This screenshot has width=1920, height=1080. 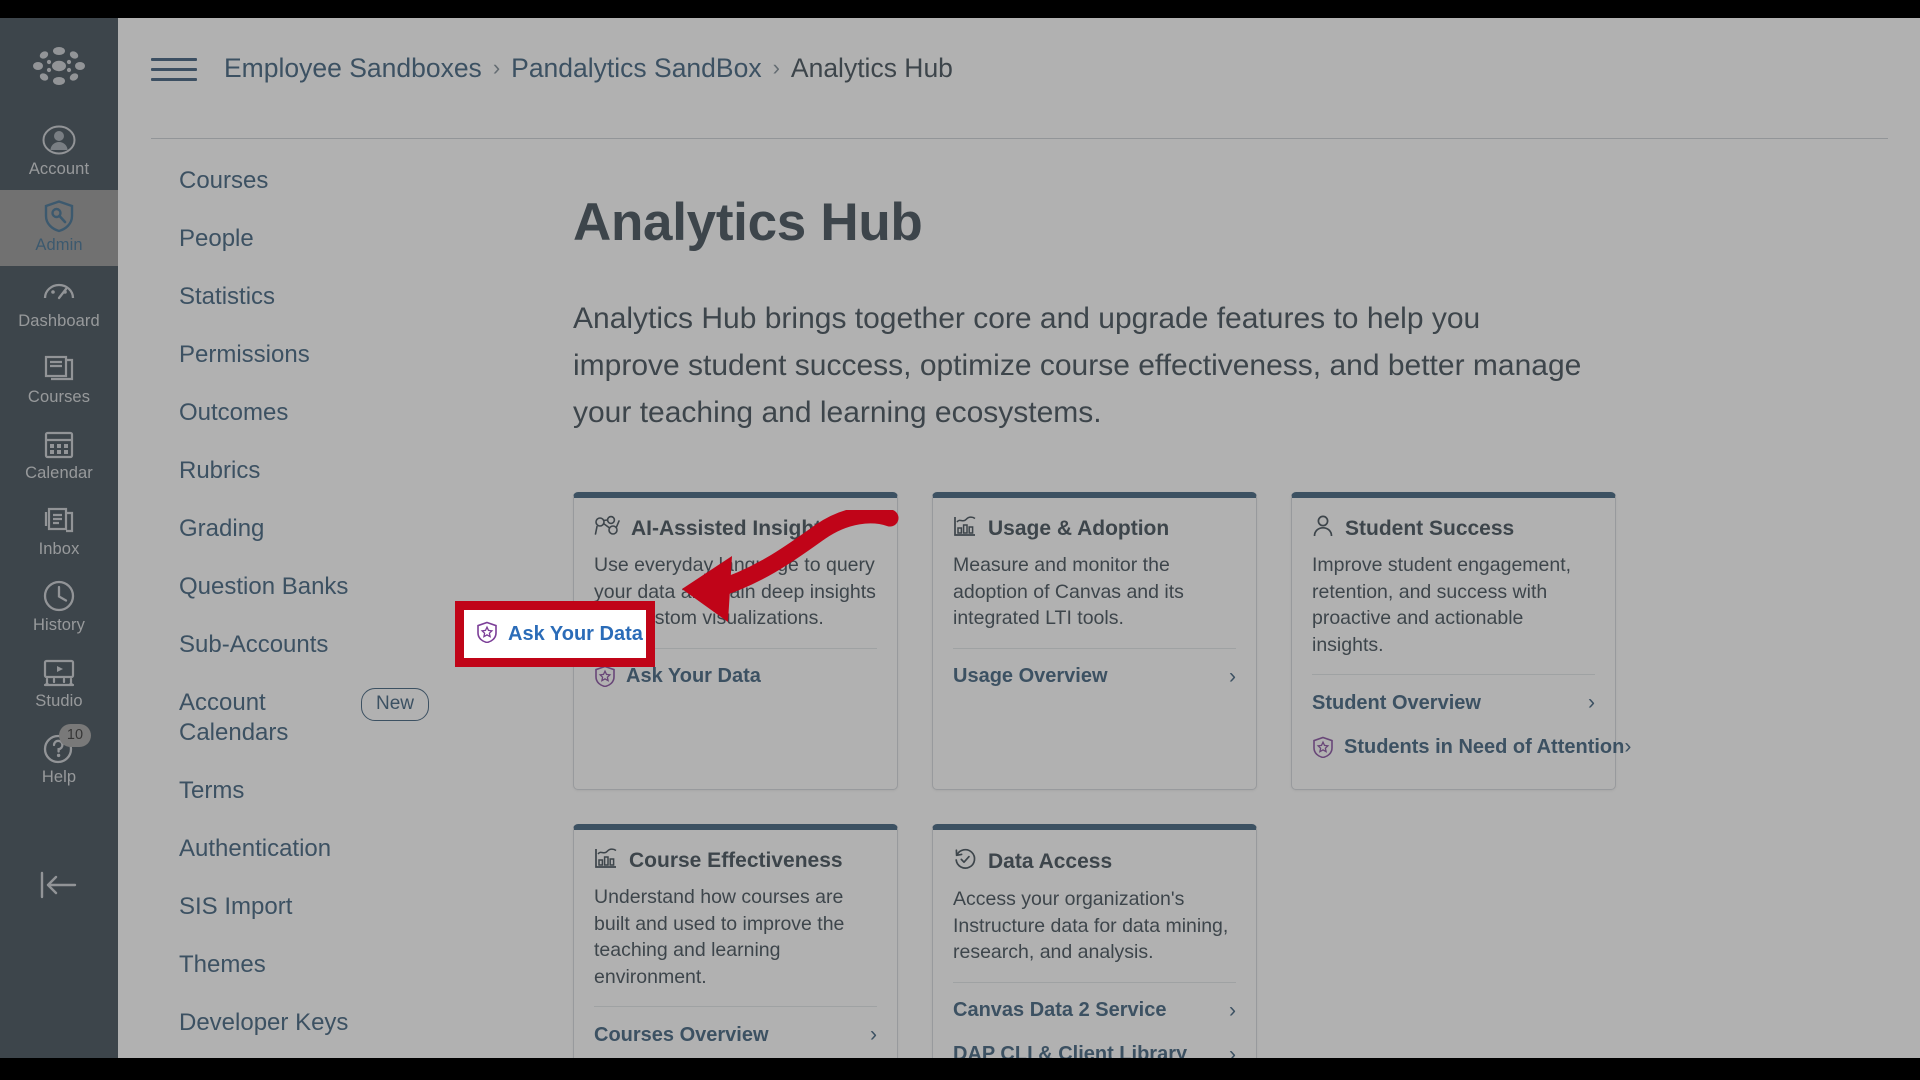 I want to click on global-nav-label: Calendar, so click(x=59, y=473).